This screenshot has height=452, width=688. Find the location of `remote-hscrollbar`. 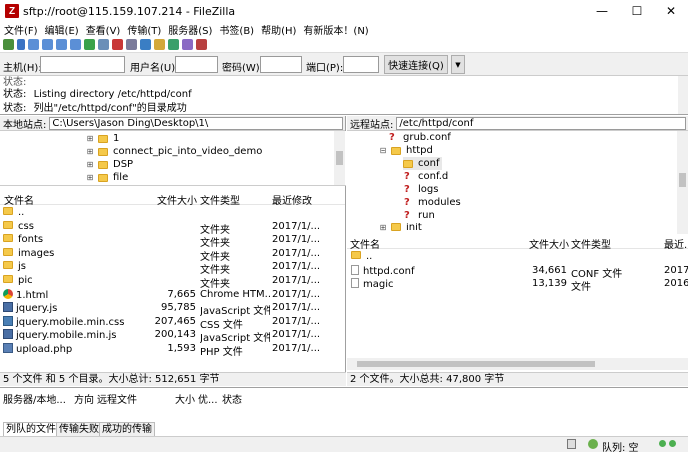

remote-hscrollbar is located at coordinates (517, 364).